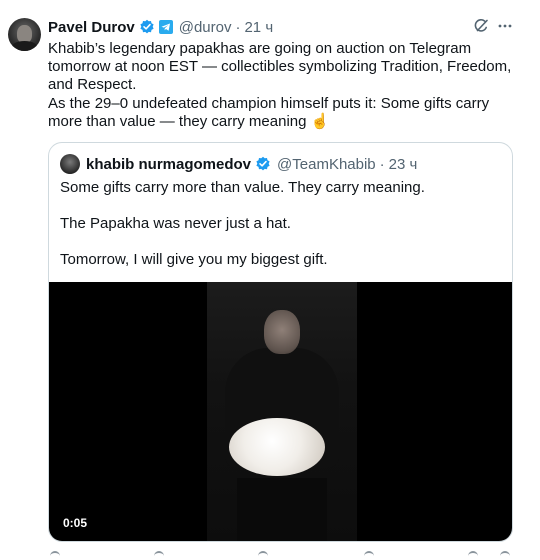 Image resolution: width=540 pixels, height=560 pixels. What do you see at coordinates (205, 27) in the screenshot?
I see `author-handle: @durov` at bounding box center [205, 27].